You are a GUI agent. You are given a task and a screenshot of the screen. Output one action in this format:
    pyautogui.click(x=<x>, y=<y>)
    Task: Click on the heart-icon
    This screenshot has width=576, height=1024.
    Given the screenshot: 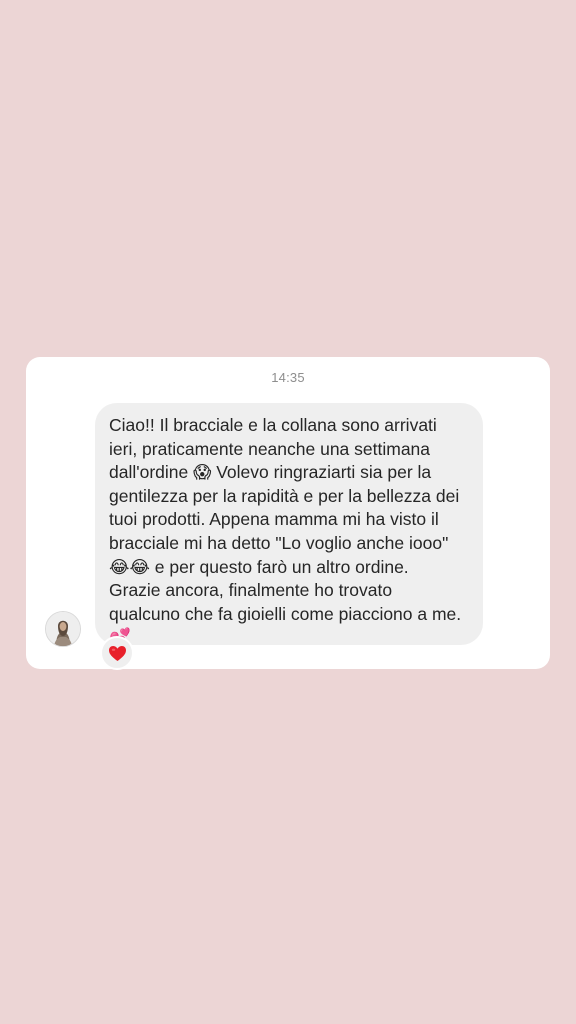 What is the action you would take?
    pyautogui.click(x=117, y=653)
    